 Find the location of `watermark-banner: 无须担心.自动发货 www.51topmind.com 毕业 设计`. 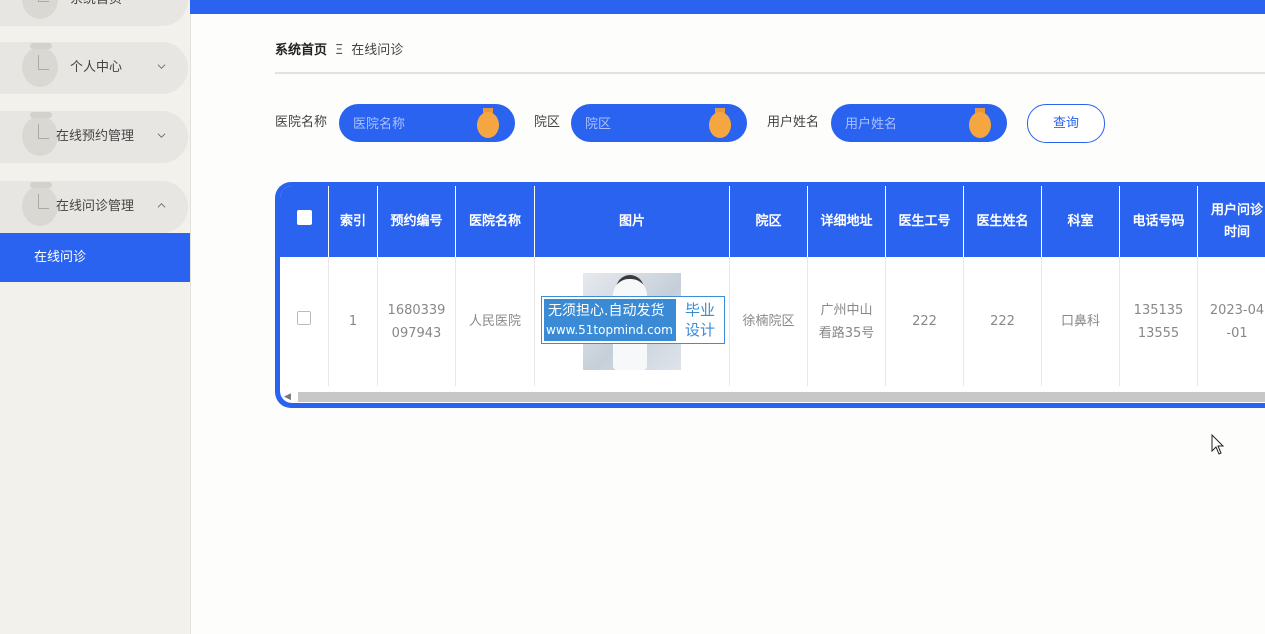

watermark-banner: 无须担心.自动发货 www.51topmind.com 毕业 设计 is located at coordinates (633, 320).